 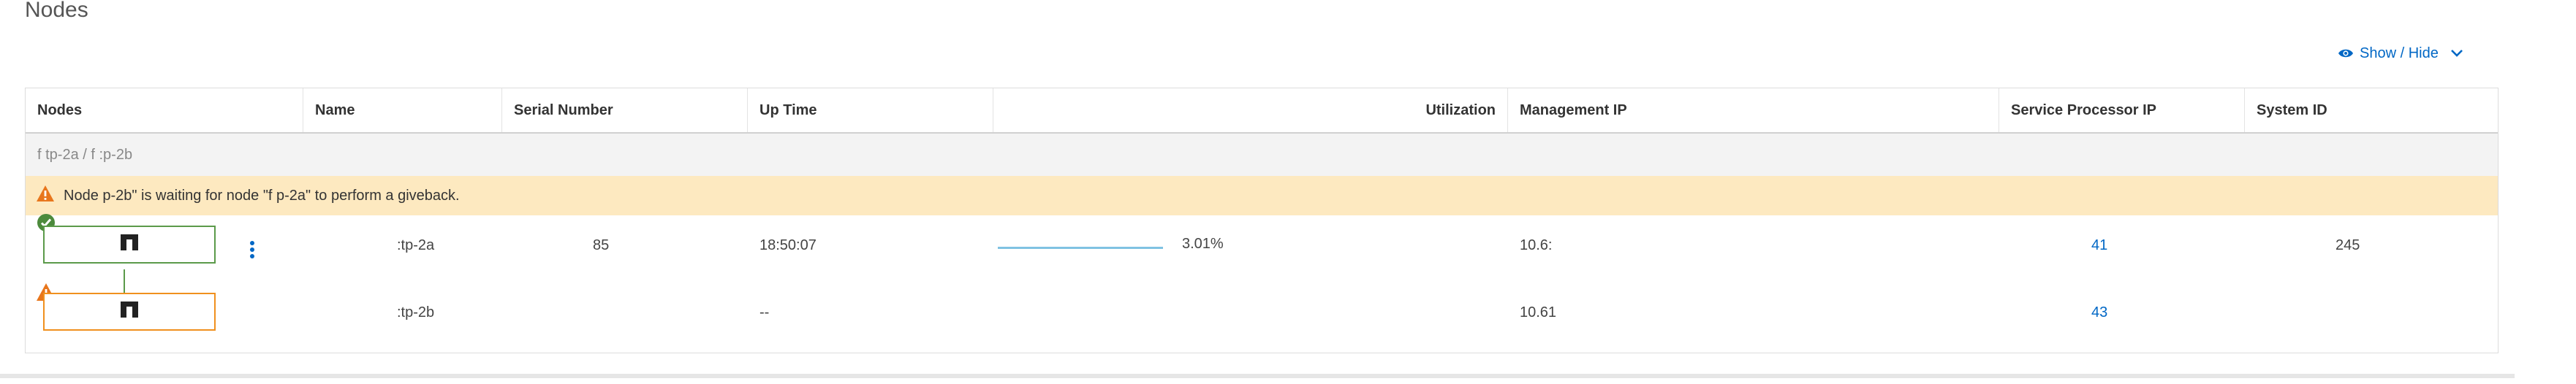 I want to click on serial-number: 85, so click(x=601, y=245).